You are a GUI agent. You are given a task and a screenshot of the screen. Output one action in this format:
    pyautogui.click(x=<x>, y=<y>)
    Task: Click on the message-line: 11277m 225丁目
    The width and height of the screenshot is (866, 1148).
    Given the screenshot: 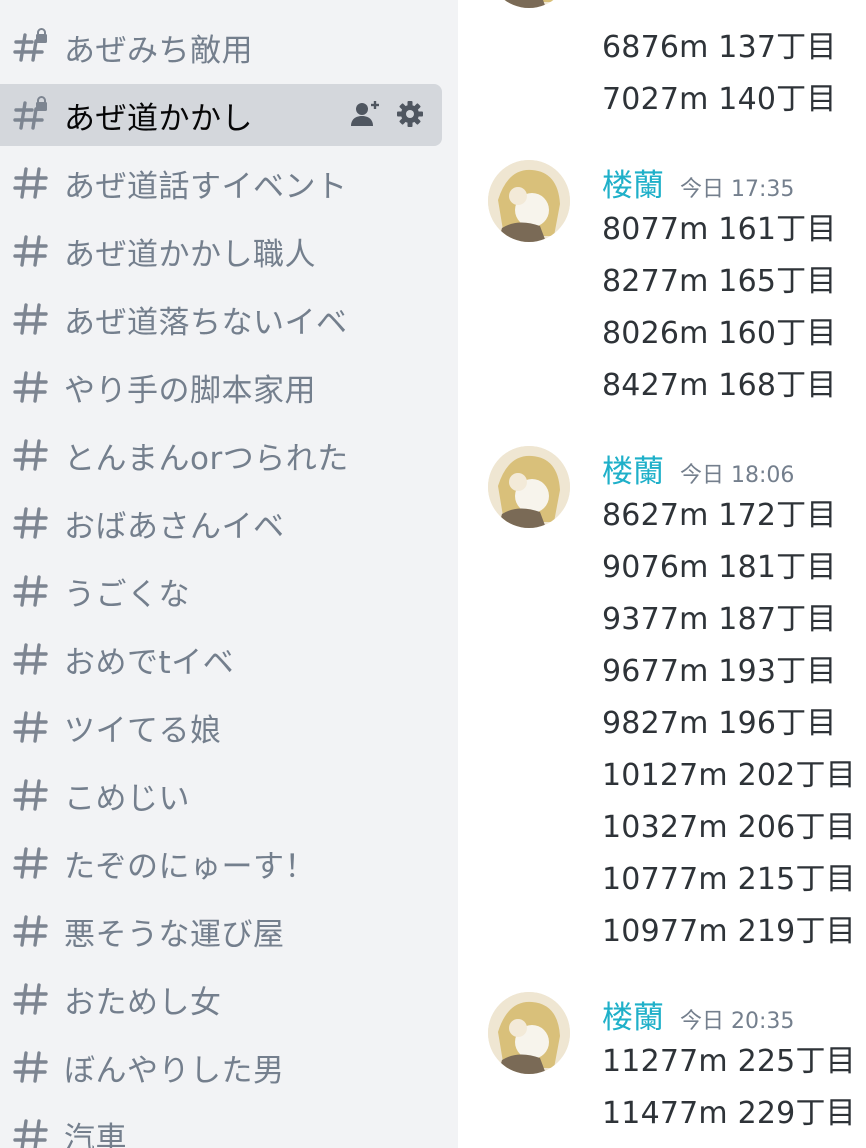 What is the action you would take?
    pyautogui.click(x=729, y=1061)
    